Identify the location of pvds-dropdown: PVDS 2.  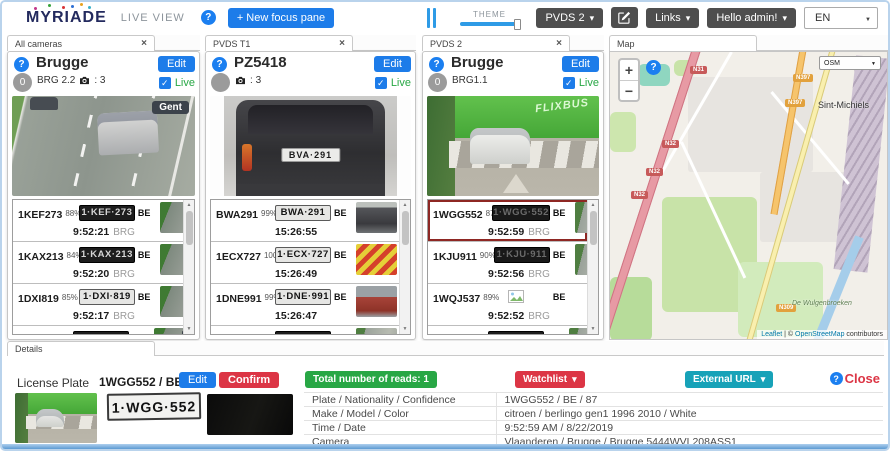
(570, 17).